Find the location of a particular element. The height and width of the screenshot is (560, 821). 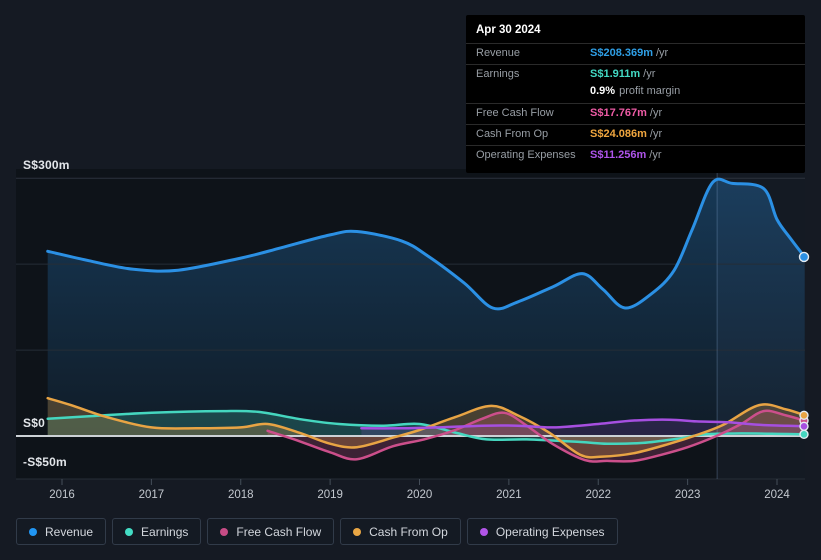

legend-item-free-cash-flow: Free Cash Flow is located at coordinates (271, 531).